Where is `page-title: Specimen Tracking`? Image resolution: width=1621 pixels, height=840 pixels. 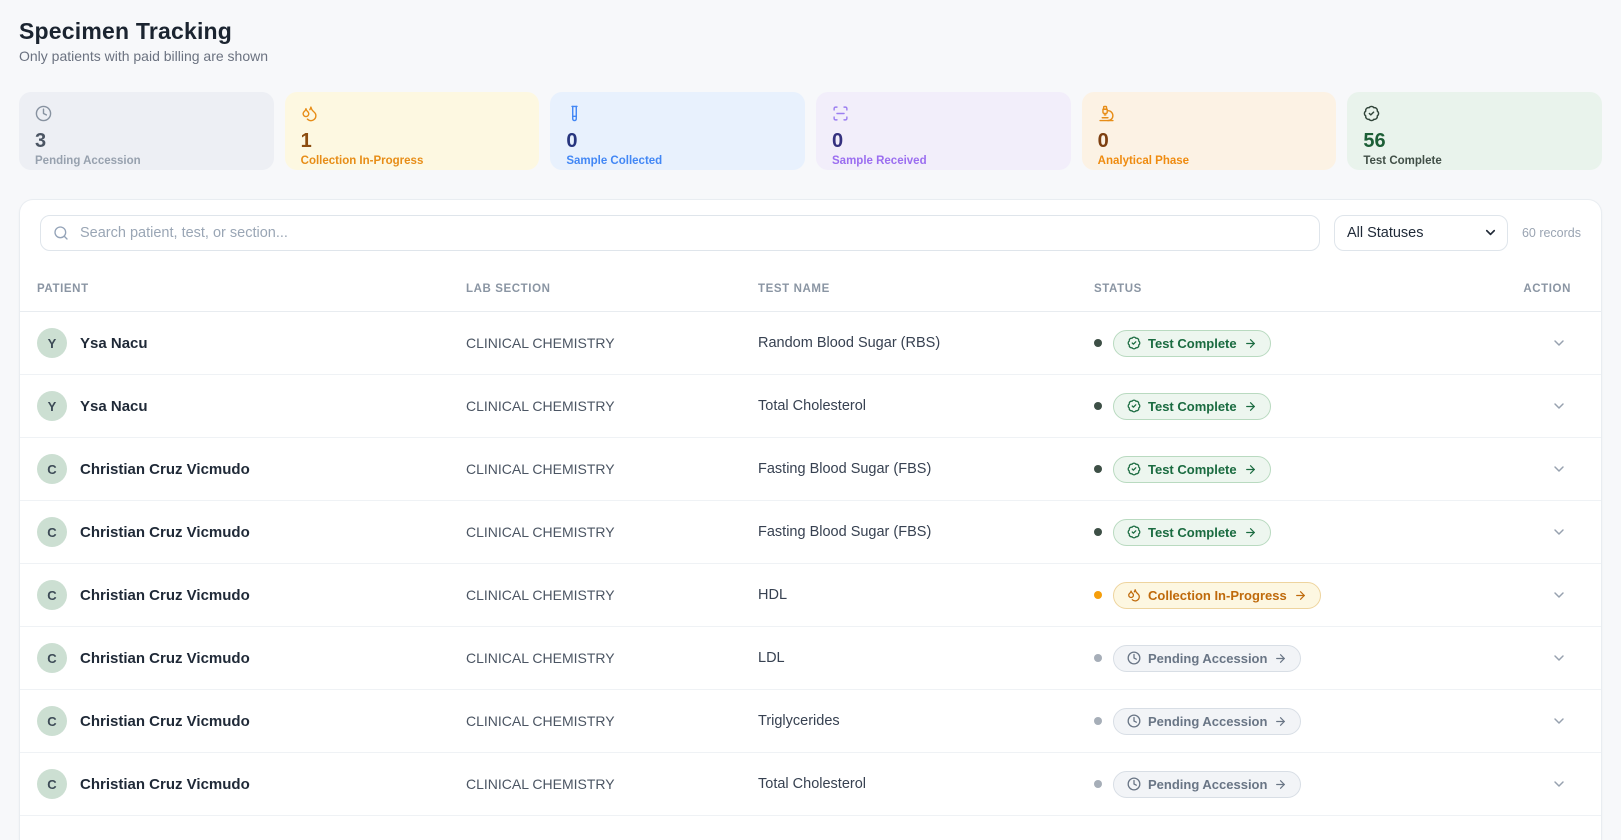
page-title: Specimen Tracking is located at coordinates (126, 31).